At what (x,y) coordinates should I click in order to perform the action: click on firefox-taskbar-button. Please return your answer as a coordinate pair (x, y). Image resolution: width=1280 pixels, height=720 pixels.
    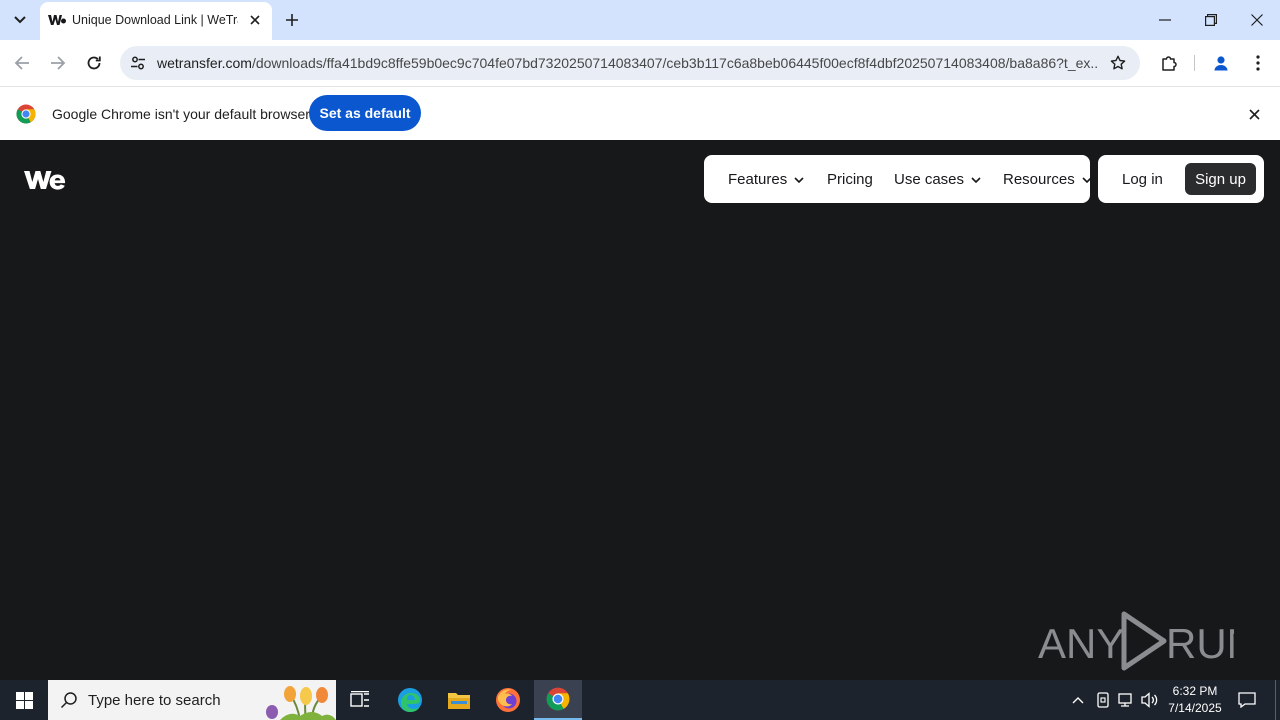
    Looking at the image, I should click on (508, 700).